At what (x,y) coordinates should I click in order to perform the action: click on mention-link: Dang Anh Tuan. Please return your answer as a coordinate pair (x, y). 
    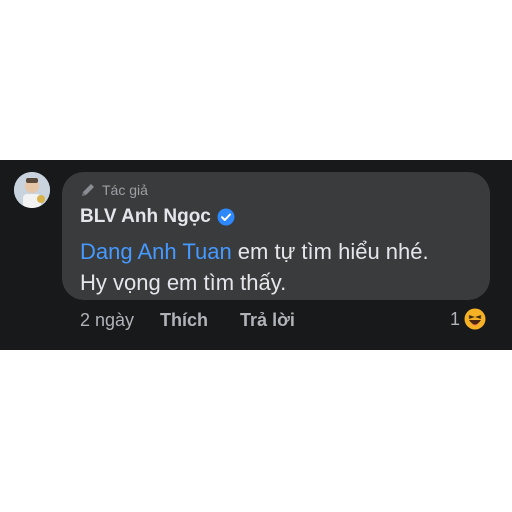
    Looking at the image, I should click on (156, 251).